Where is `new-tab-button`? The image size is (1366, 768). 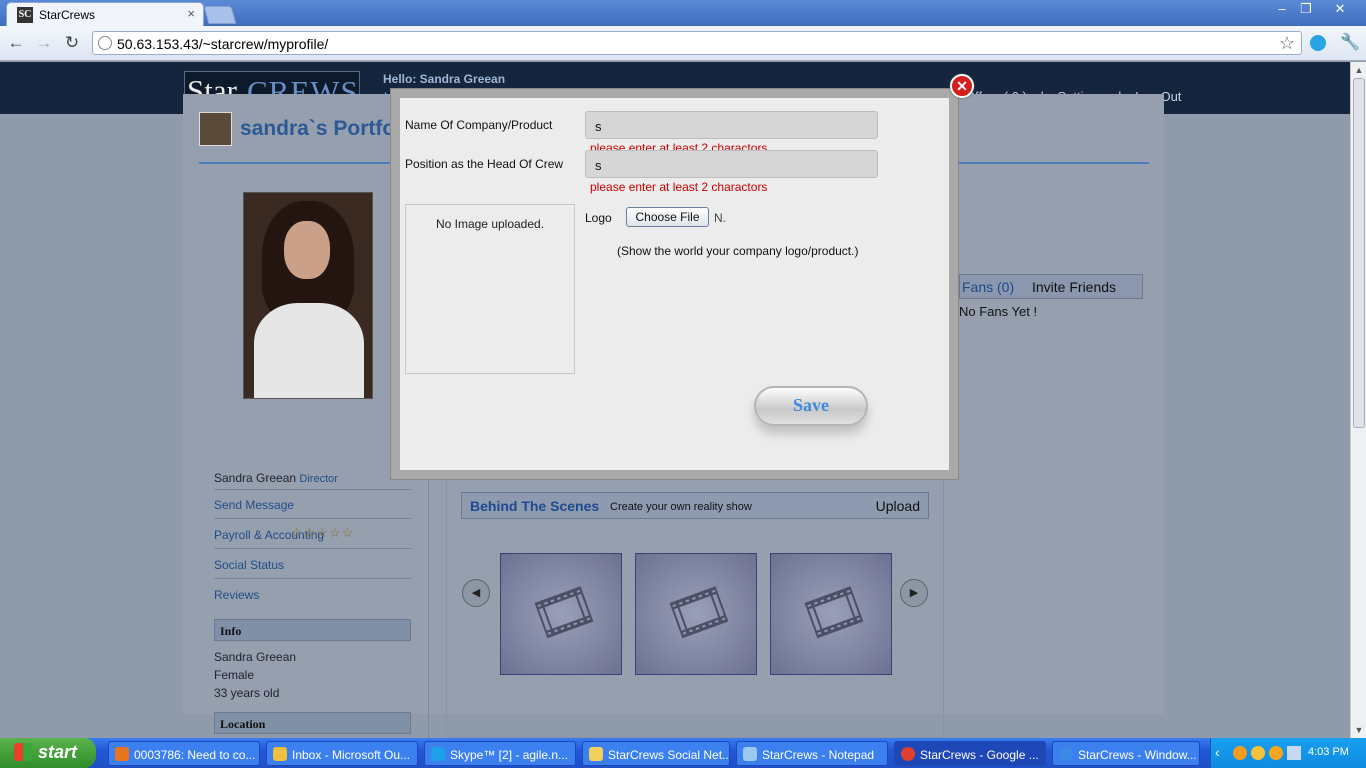
new-tab-button is located at coordinates (220, 15).